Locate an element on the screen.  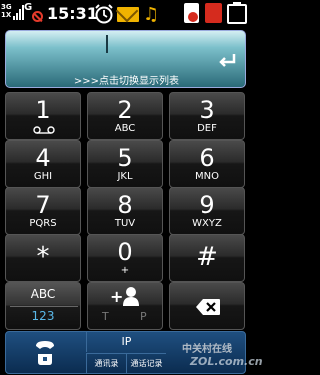
music-note-icon: ♫ is located at coordinates (151, 14).